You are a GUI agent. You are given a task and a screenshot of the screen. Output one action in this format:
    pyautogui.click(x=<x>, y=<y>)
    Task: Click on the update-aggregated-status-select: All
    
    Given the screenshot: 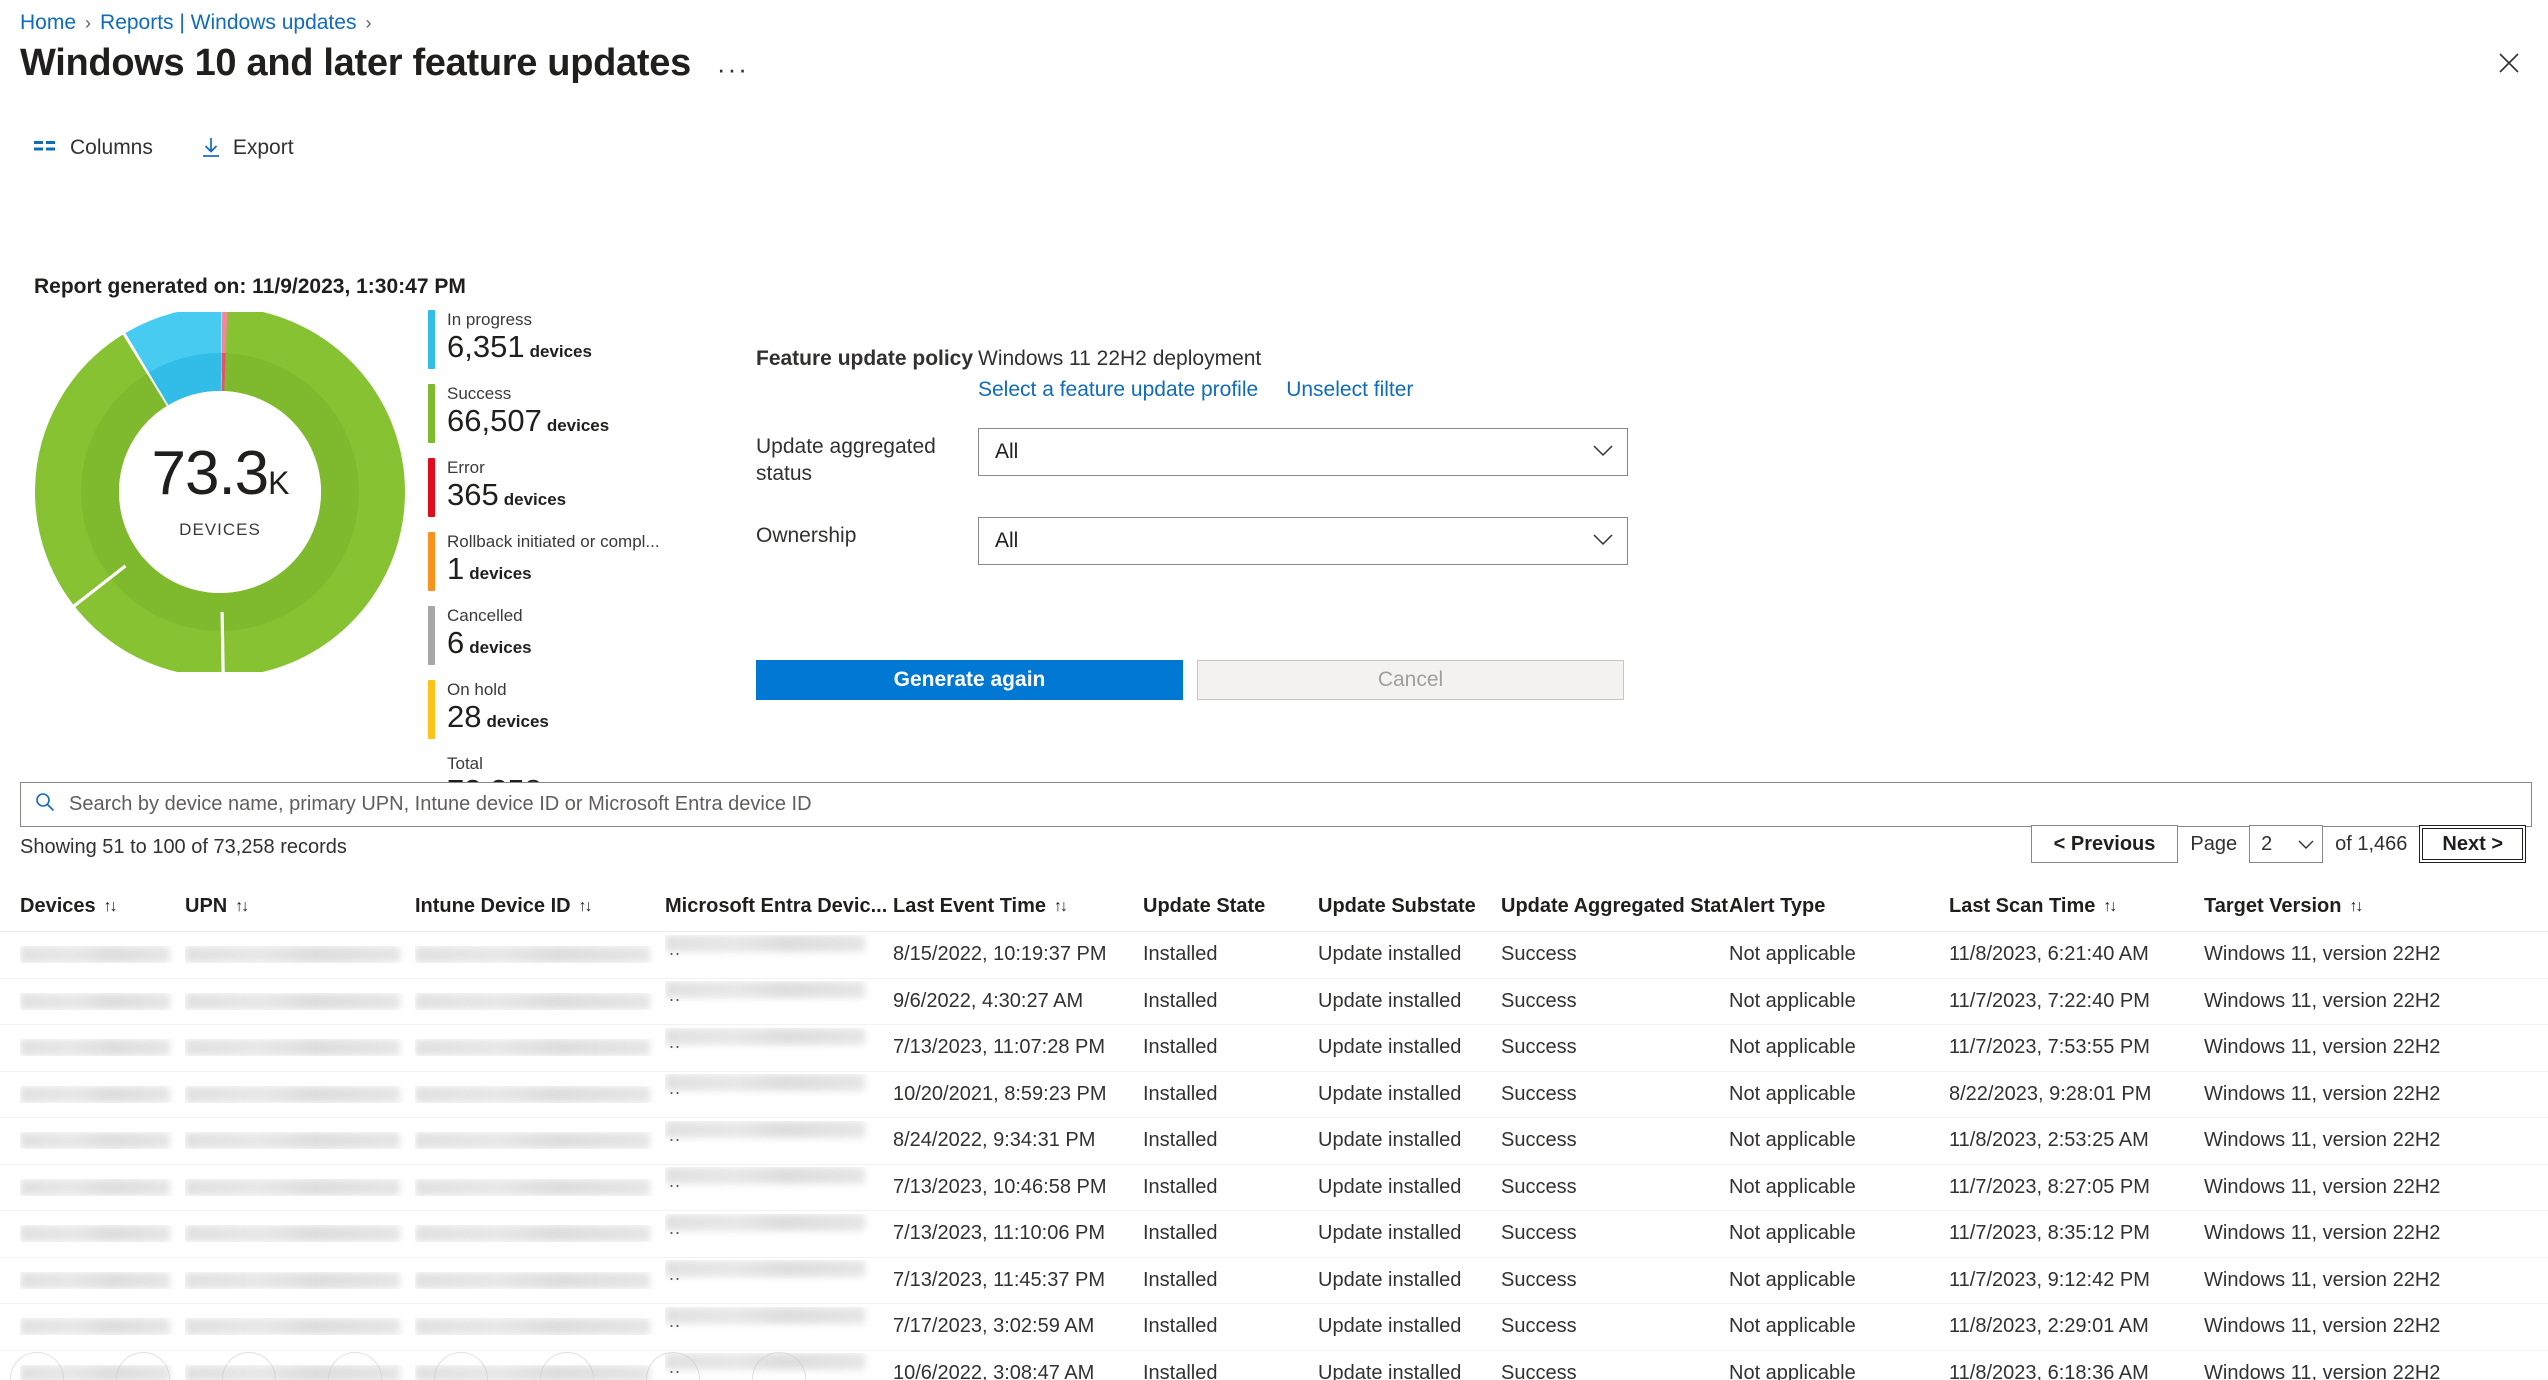 What is the action you would take?
    pyautogui.click(x=1303, y=452)
    